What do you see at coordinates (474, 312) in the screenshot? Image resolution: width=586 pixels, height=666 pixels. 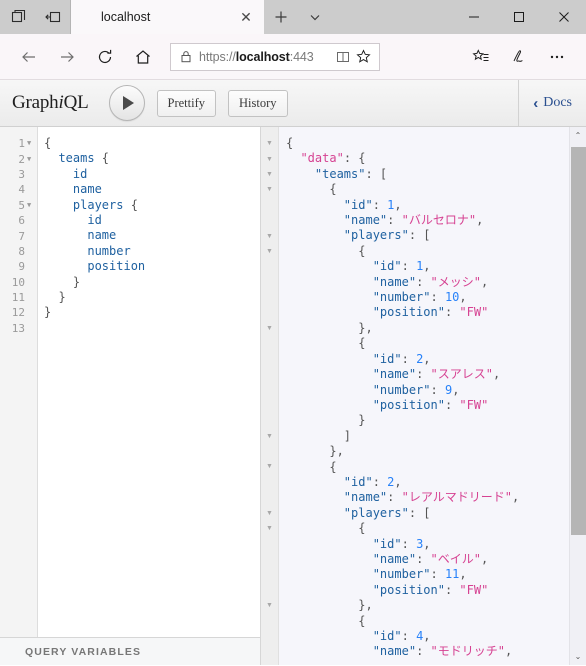 I see `code-token: "FW"` at bounding box center [474, 312].